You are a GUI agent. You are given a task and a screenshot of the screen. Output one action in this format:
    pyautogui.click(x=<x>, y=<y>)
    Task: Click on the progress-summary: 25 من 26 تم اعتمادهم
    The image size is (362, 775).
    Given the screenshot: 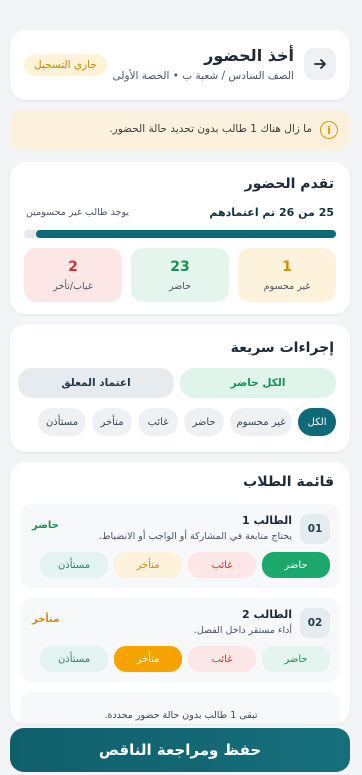 What is the action you would take?
    pyautogui.click(x=271, y=212)
    